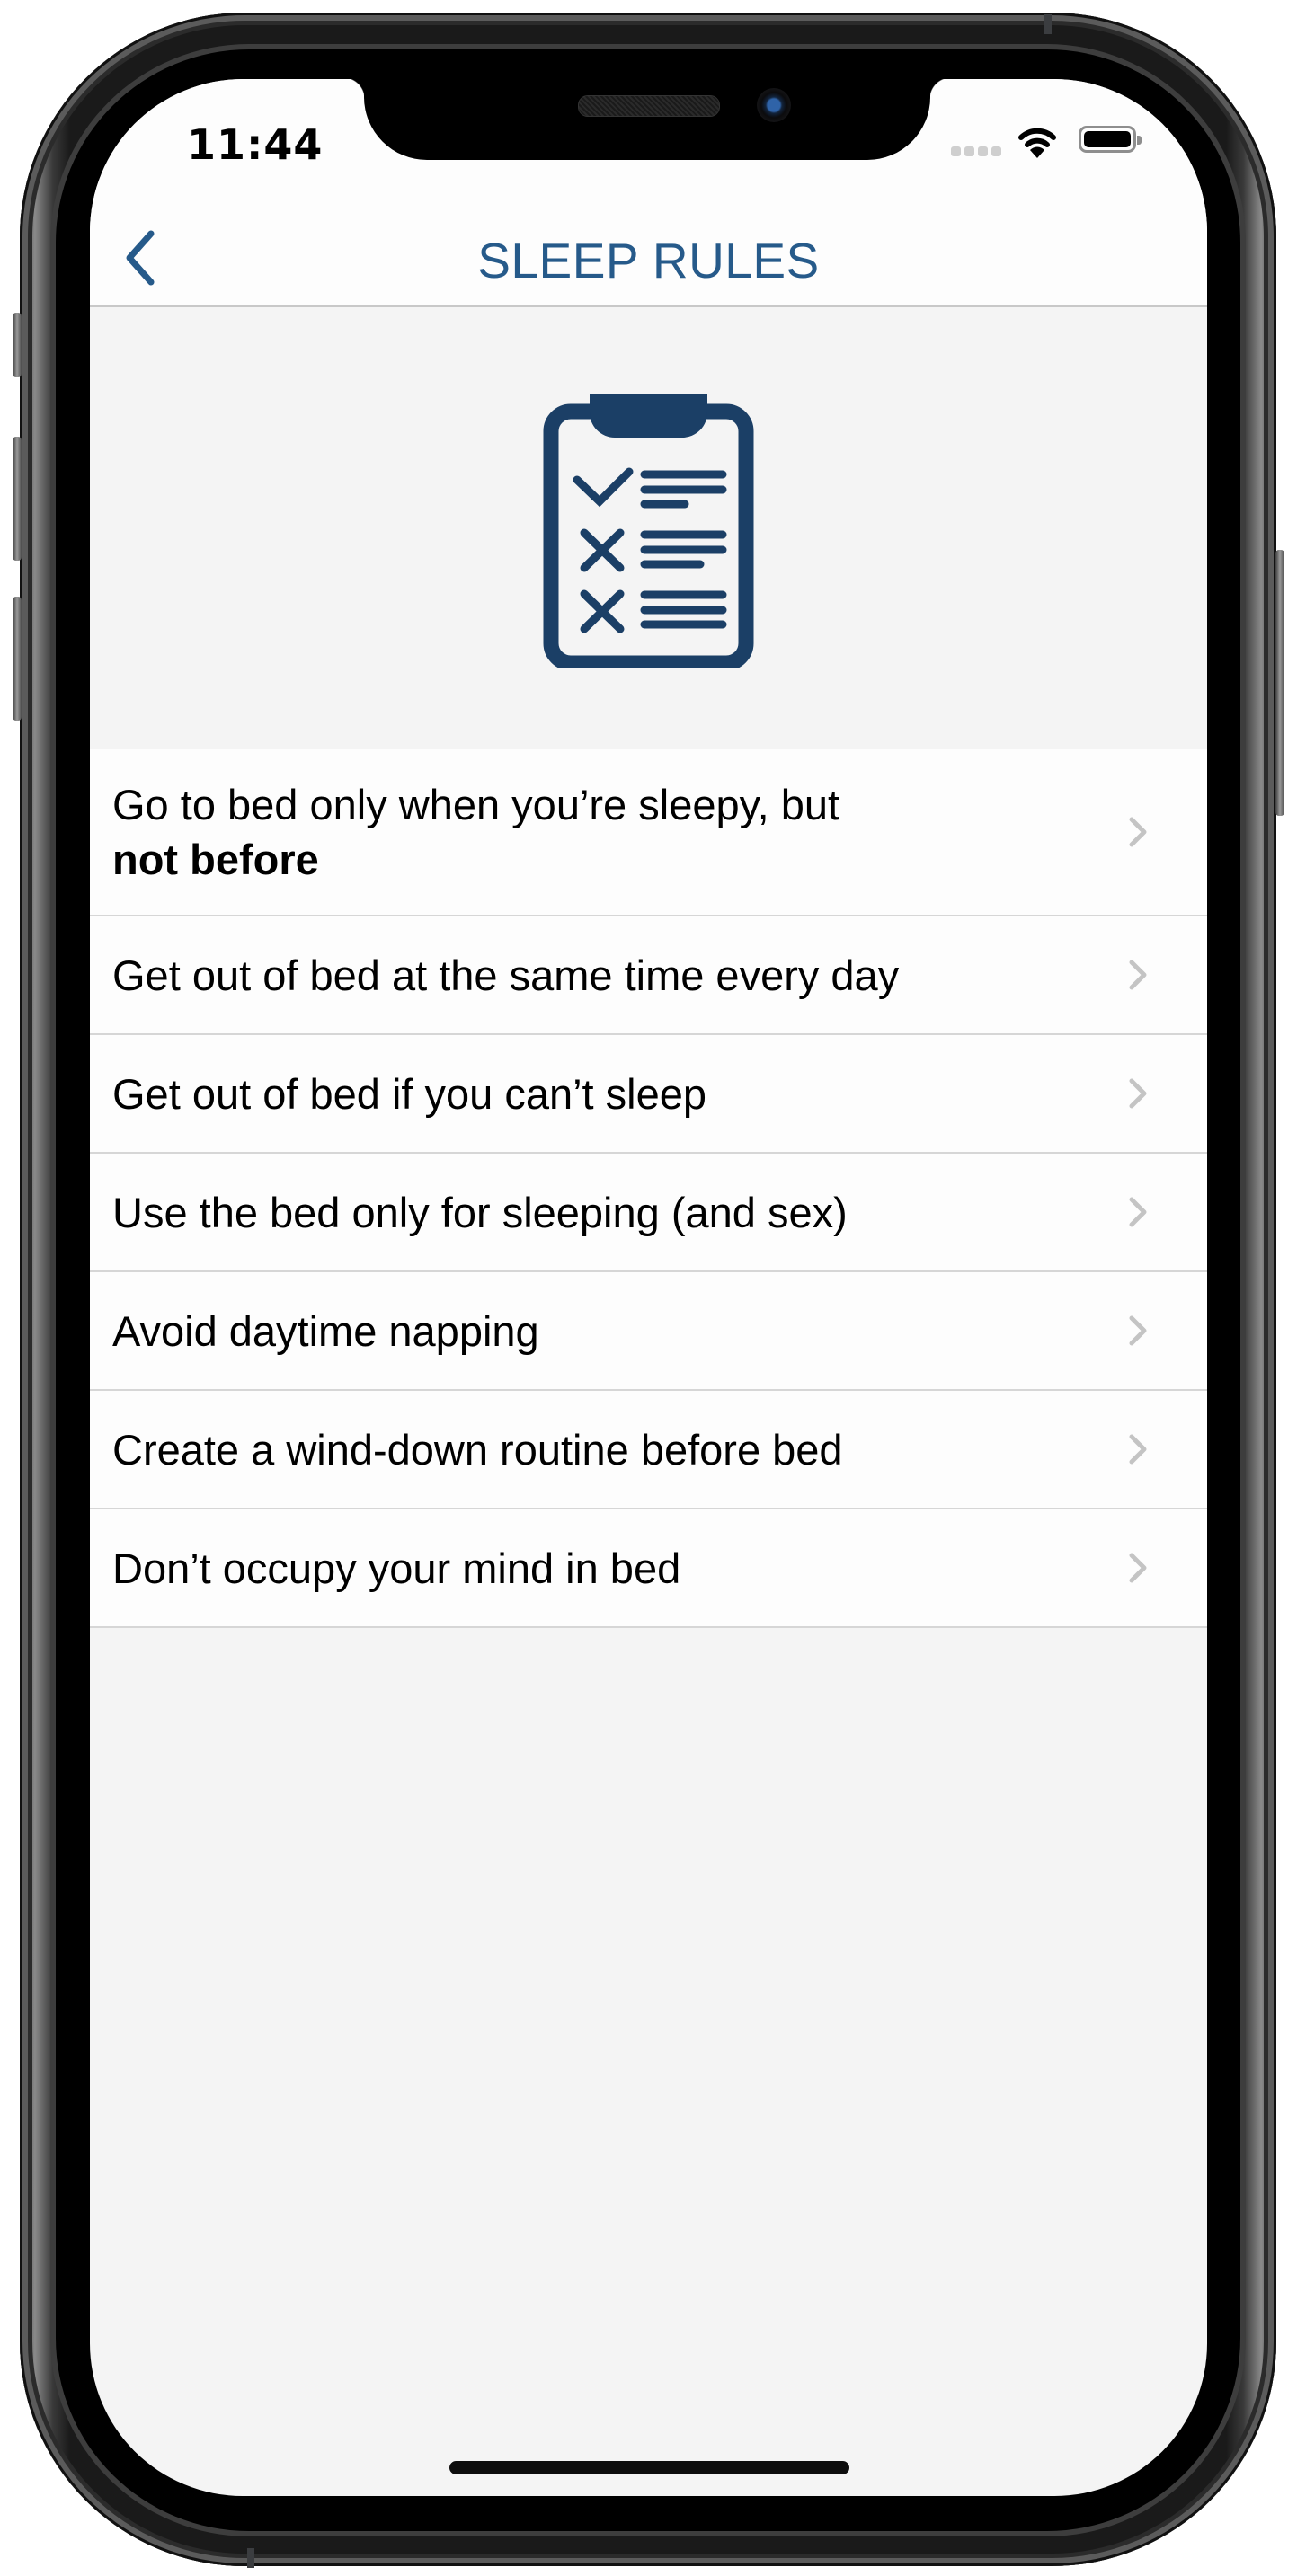 This screenshot has height=2576, width=1297. Describe the element at coordinates (477, 1449) in the screenshot. I see `list-item-label: Create a wind-down routine before bed` at that location.